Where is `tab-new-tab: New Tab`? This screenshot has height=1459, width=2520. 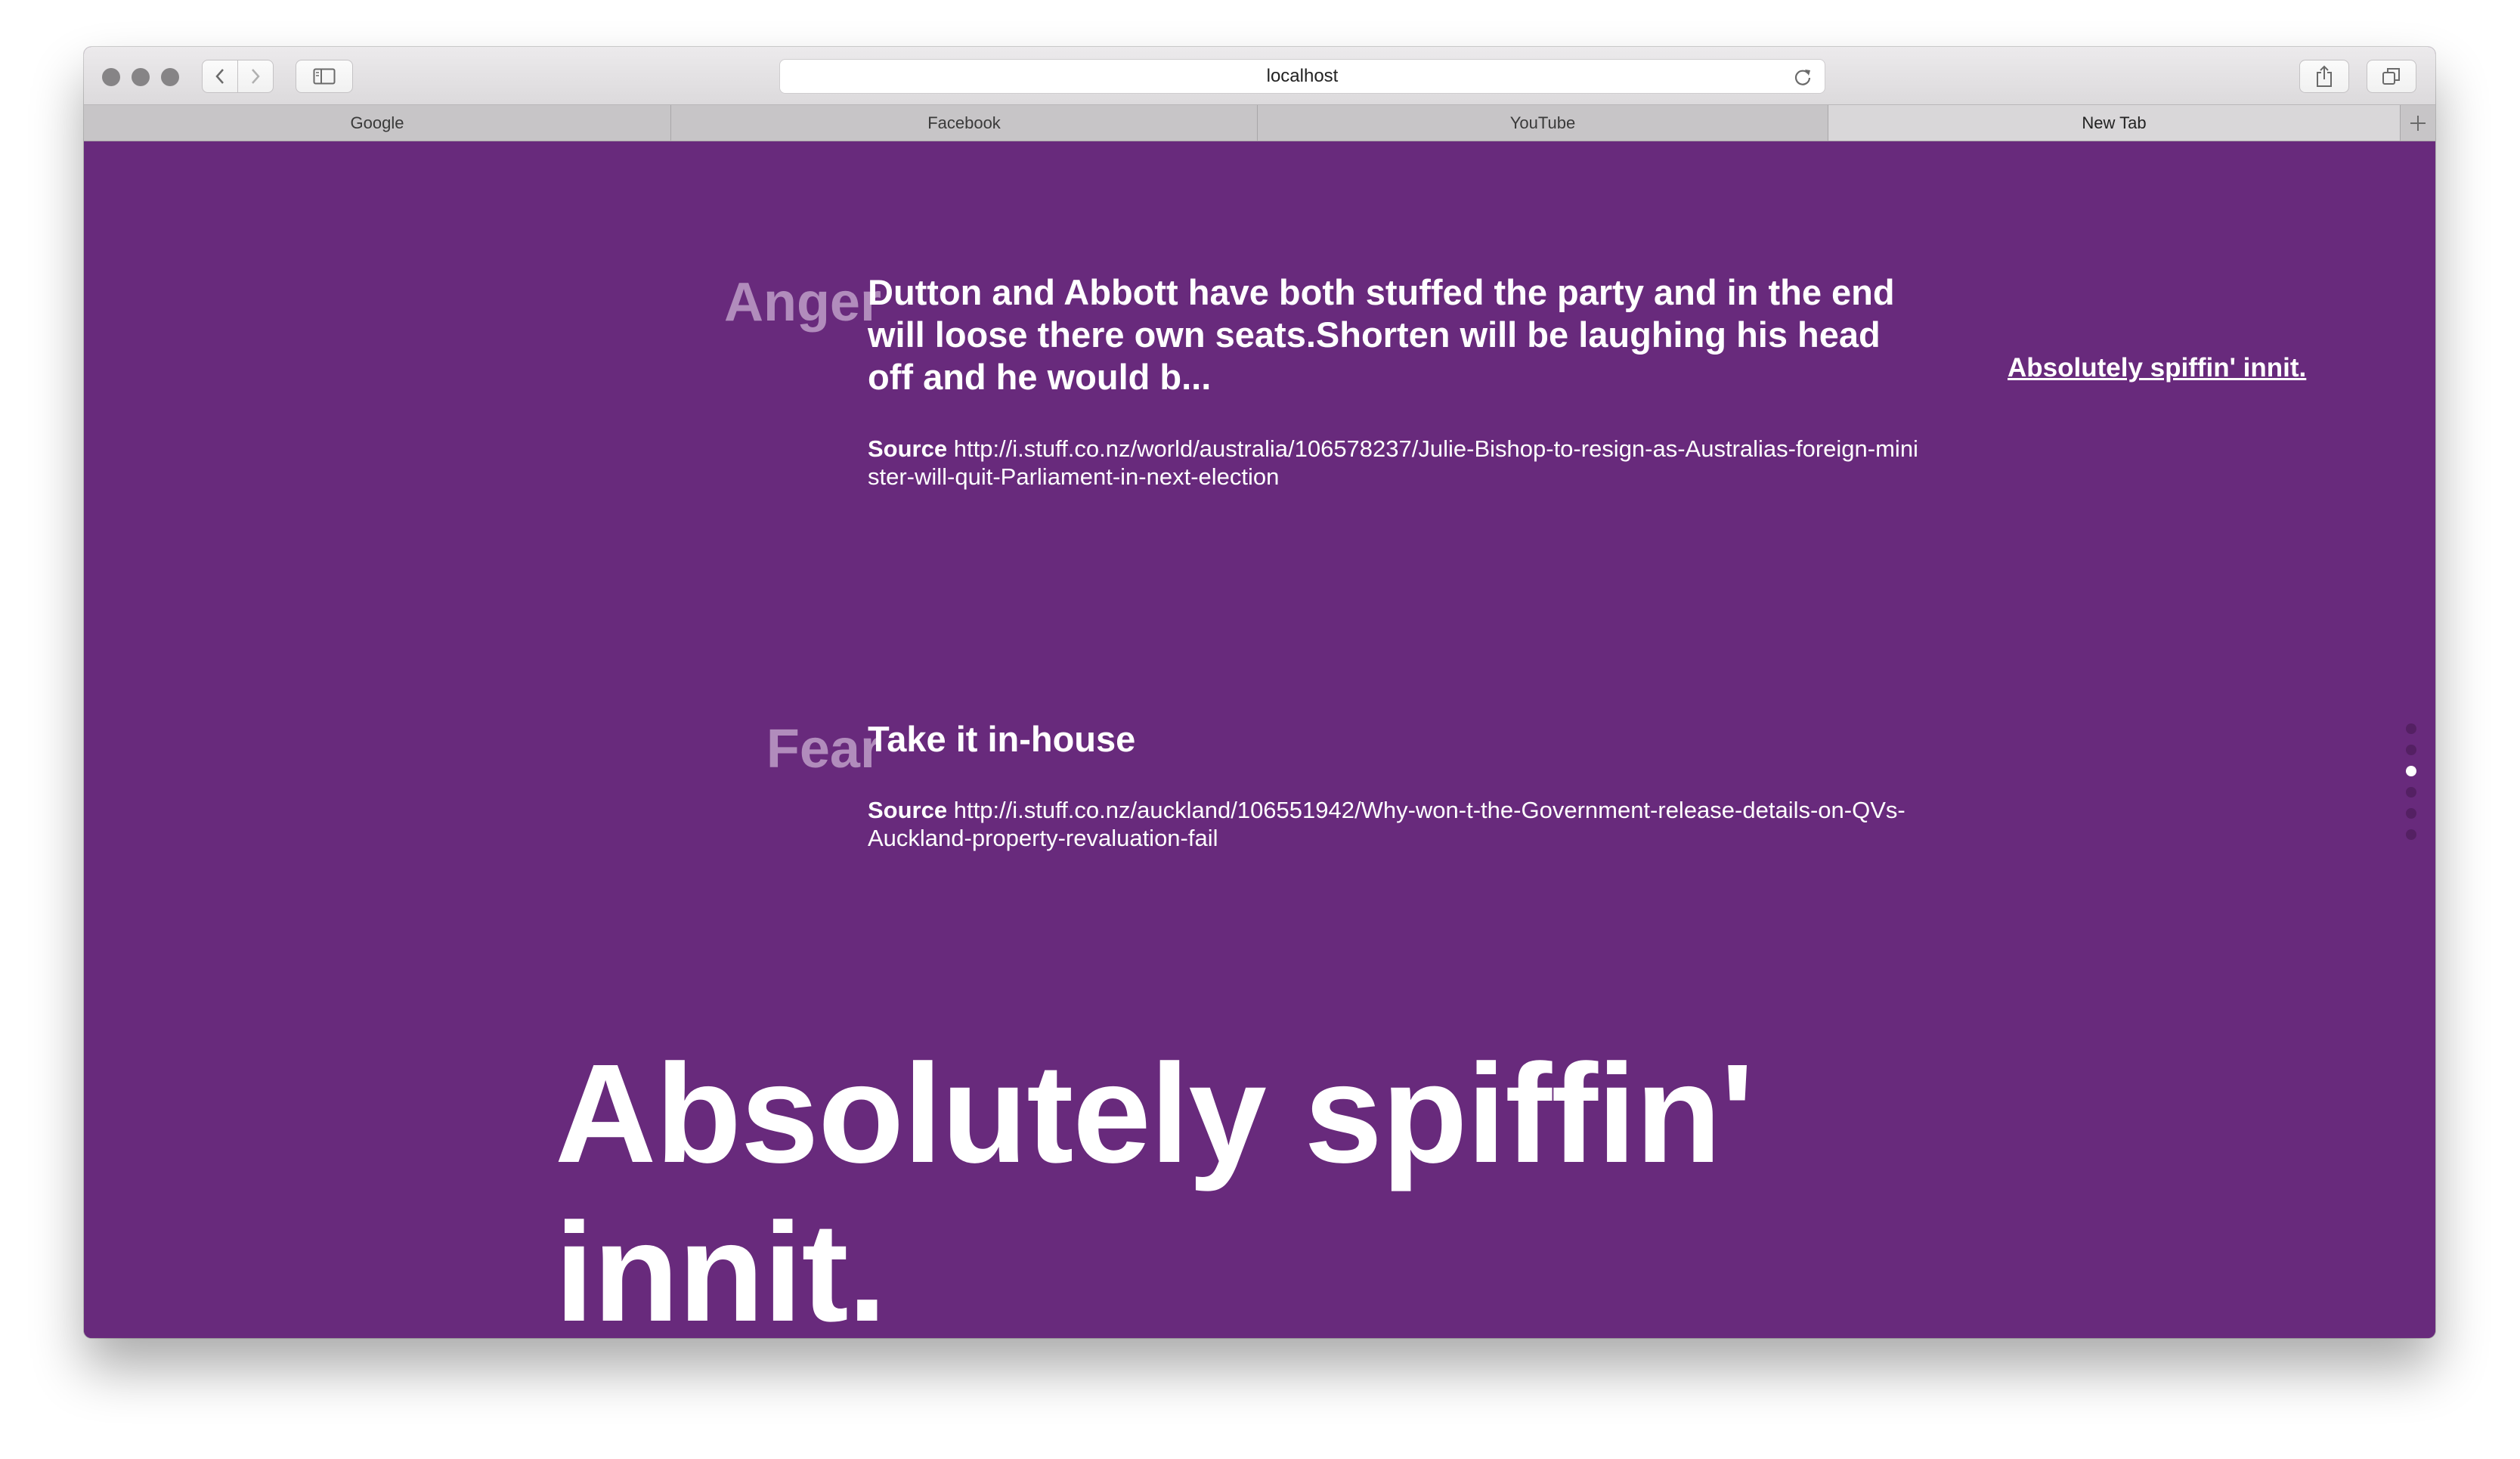 tab-new-tab: New Tab is located at coordinates (2114, 123).